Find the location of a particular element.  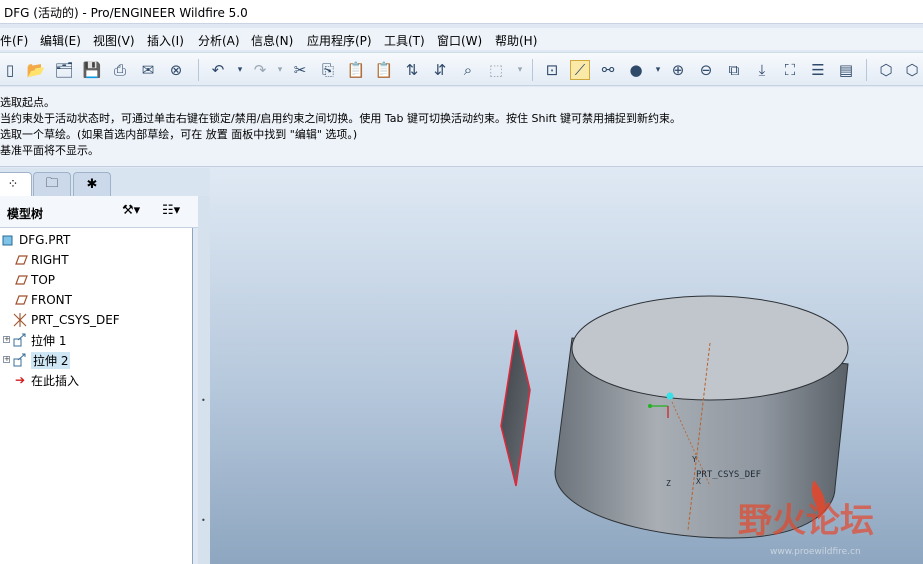

navigator-tabs: ⁘ 🗀 ✱ is located at coordinates (105, 182).